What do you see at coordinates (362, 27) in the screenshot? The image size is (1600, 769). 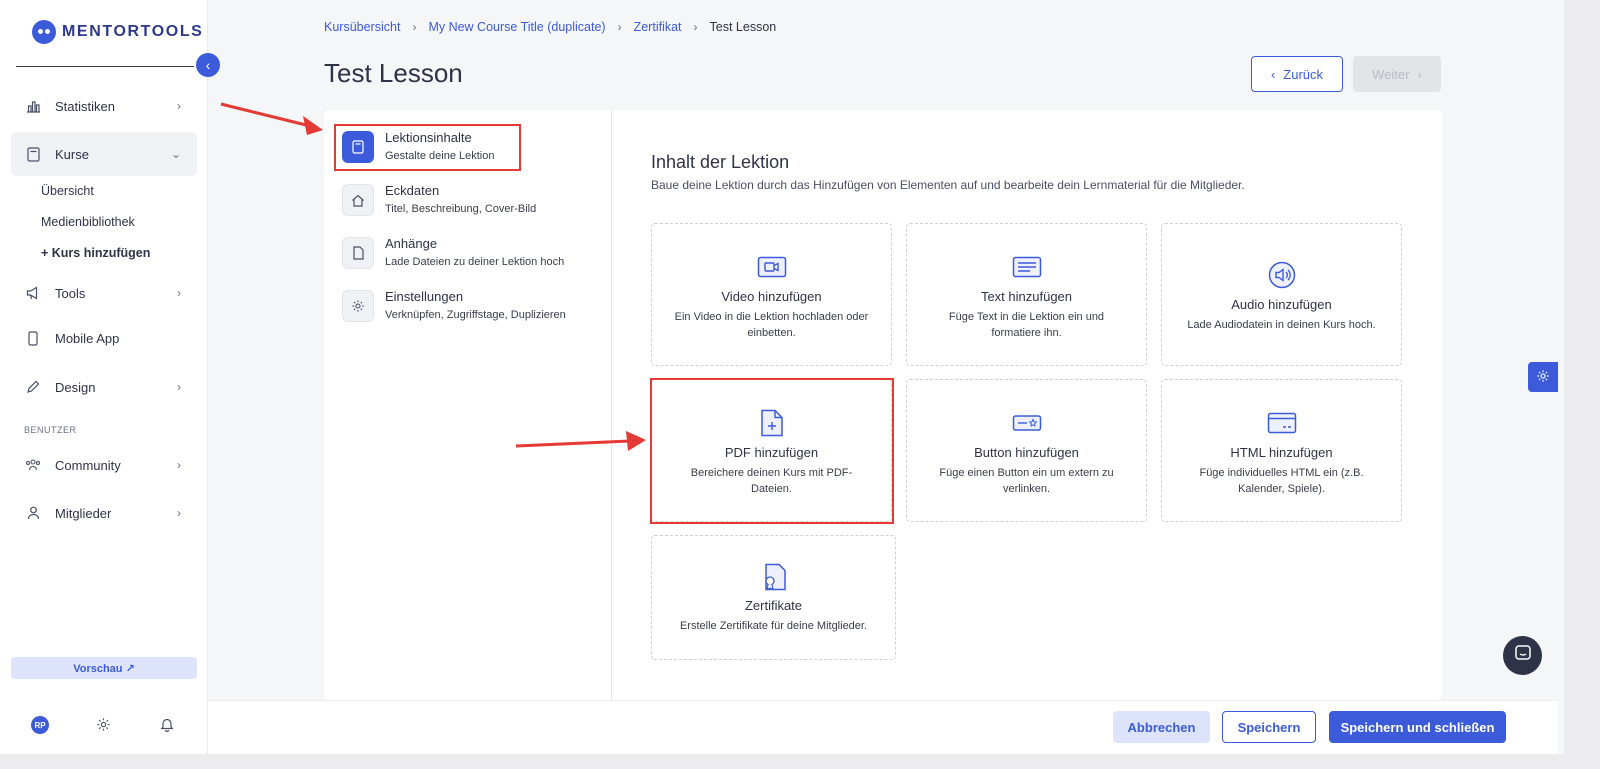 I see `breadcrumb-item: Kursübersicht` at bounding box center [362, 27].